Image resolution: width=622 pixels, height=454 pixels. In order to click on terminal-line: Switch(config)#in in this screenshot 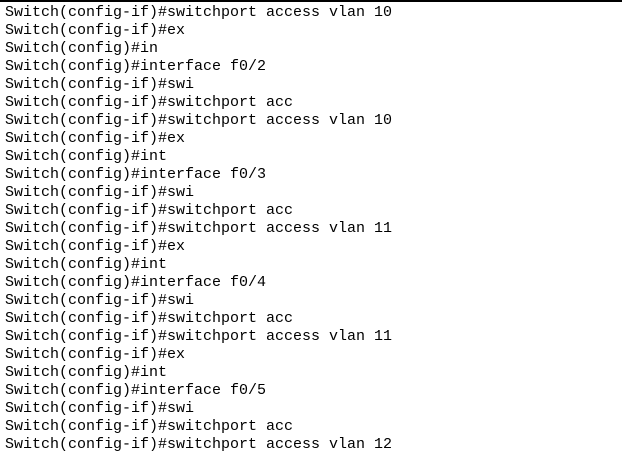, I will do `click(82, 48)`.